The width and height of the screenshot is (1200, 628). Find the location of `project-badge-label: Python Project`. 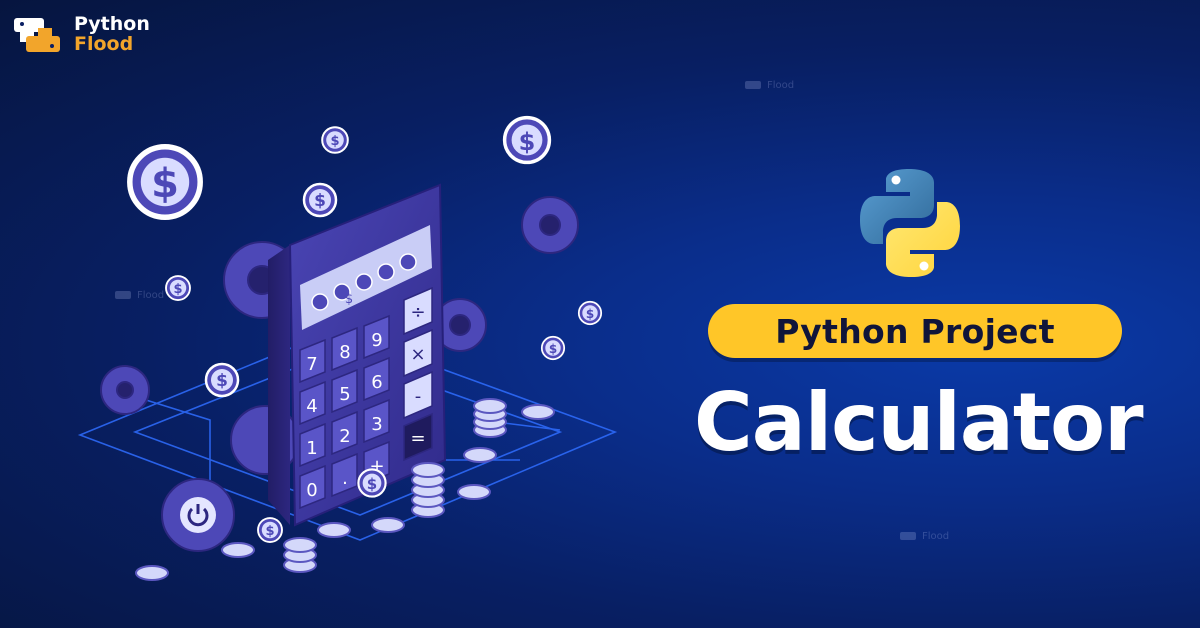

project-badge-label: Python Project is located at coordinates (915, 331).